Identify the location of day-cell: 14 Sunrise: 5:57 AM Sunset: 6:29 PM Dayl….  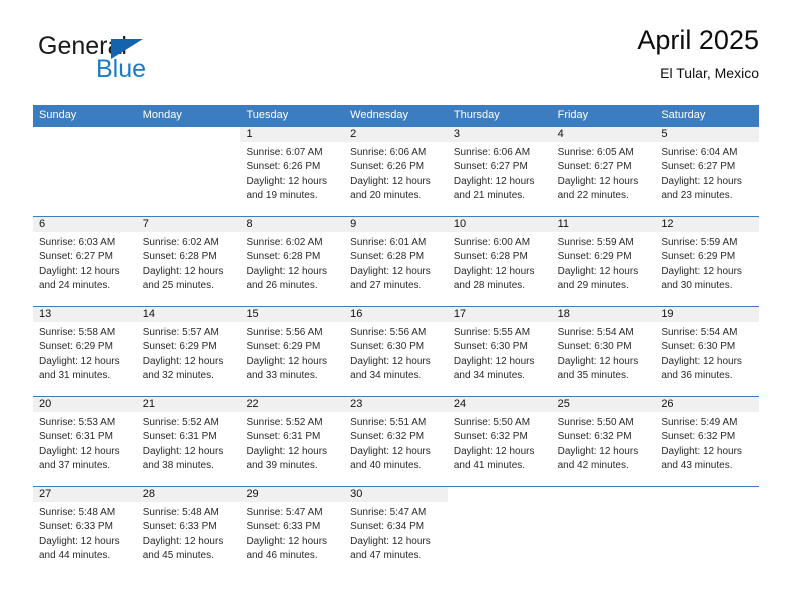
(188, 351).